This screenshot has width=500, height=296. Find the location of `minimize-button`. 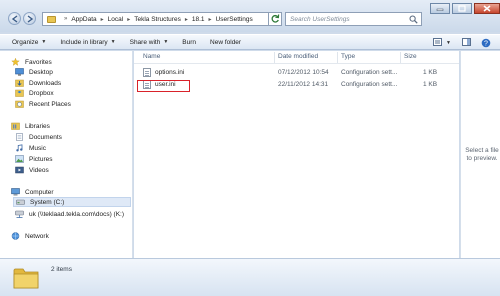

minimize-button is located at coordinates (440, 8).